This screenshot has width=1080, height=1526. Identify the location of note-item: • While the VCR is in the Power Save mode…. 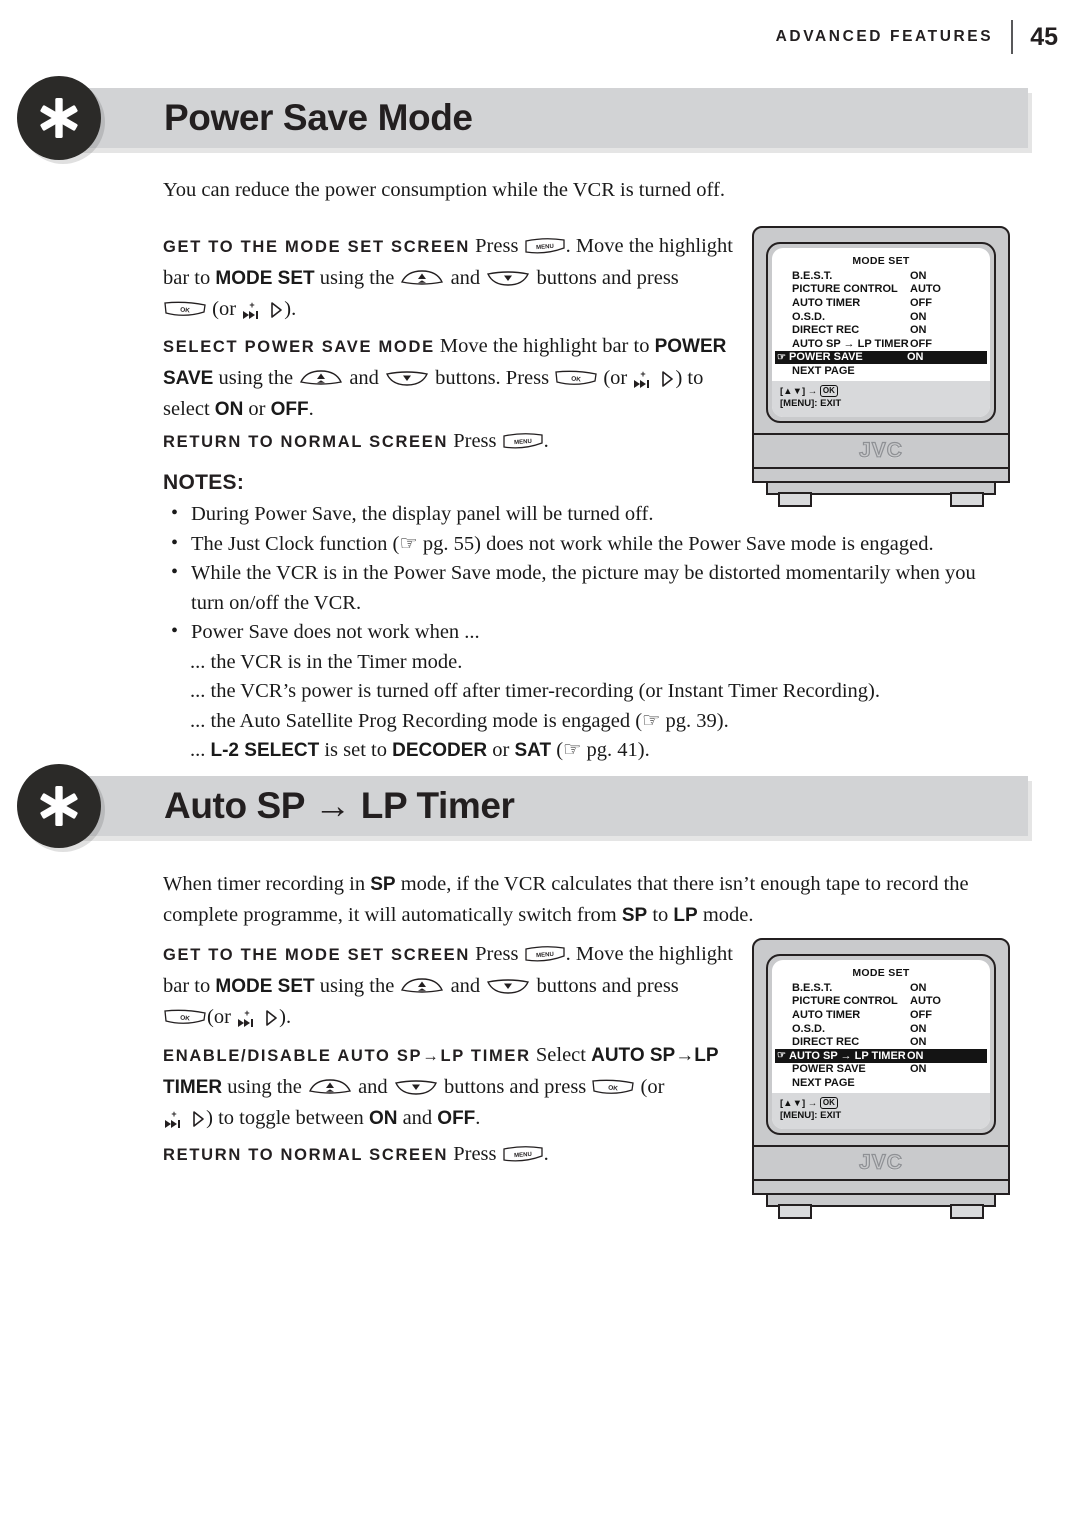
(585, 588).